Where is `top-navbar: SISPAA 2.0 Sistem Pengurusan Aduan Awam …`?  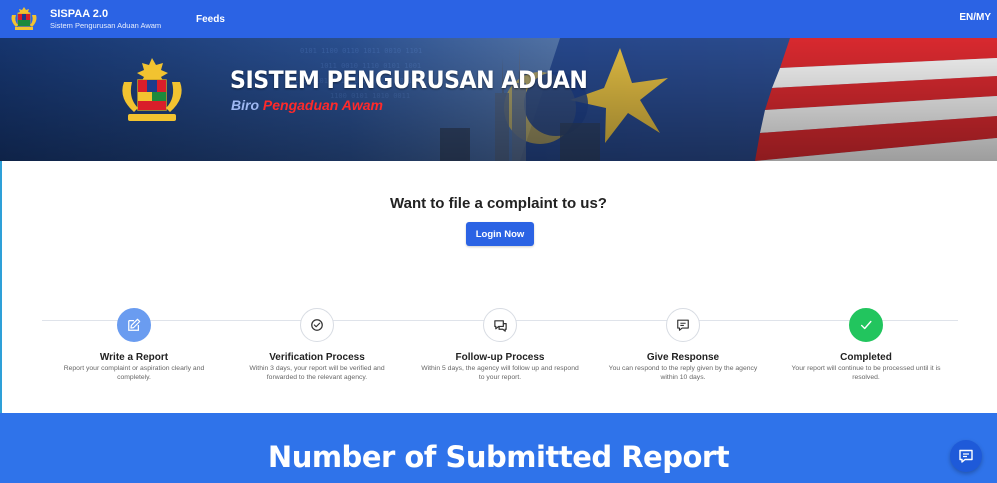
top-navbar: SISPAA 2.0 Sistem Pengurusan Aduan Awam … is located at coordinates (498, 19).